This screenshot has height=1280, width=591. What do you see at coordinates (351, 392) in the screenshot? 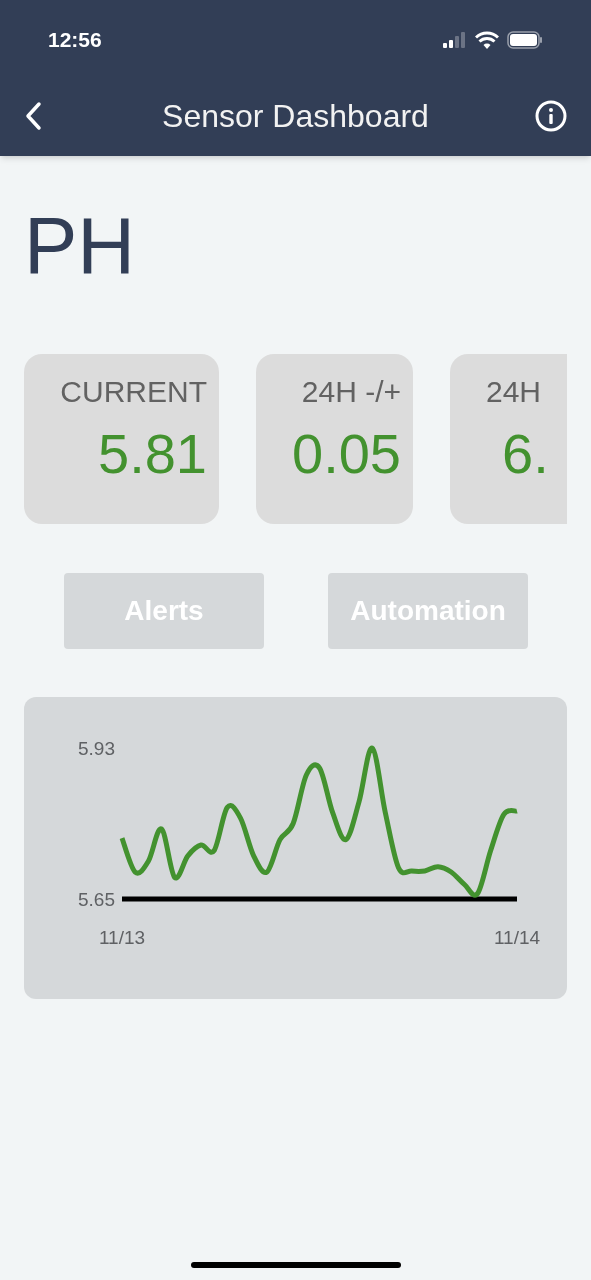
I see `stat-label: 24H -/+` at bounding box center [351, 392].